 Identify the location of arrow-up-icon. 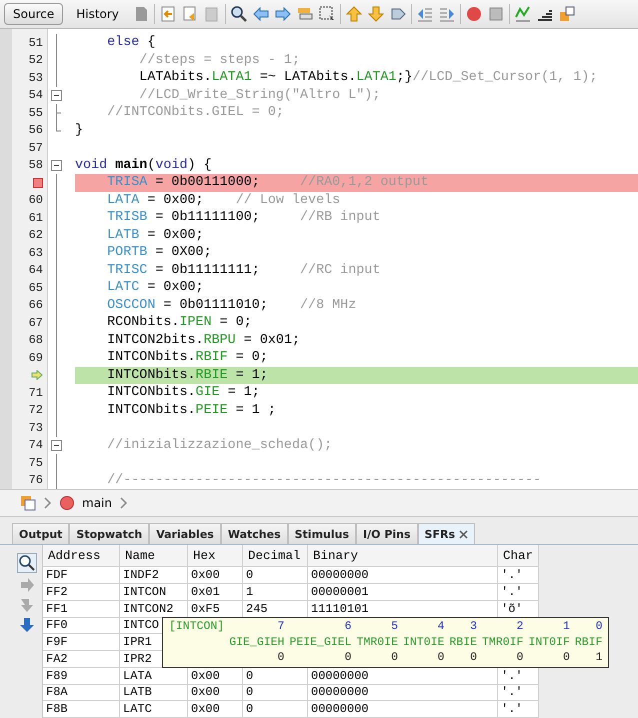
(353, 14).